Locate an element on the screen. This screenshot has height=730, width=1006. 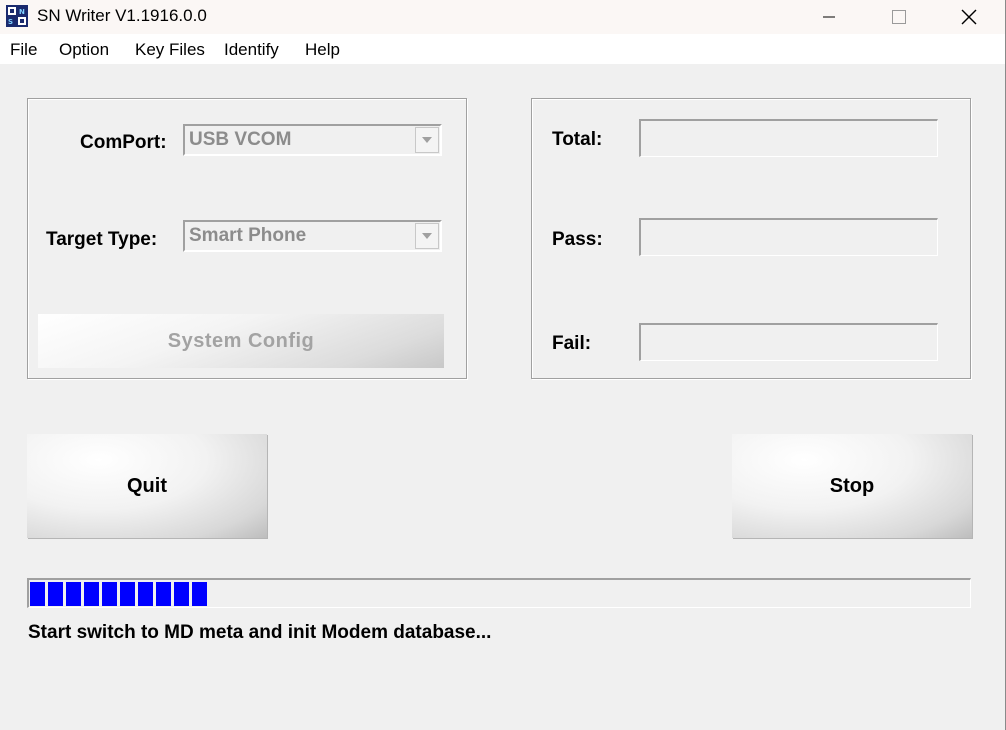
close-icon is located at coordinates (969, 17).